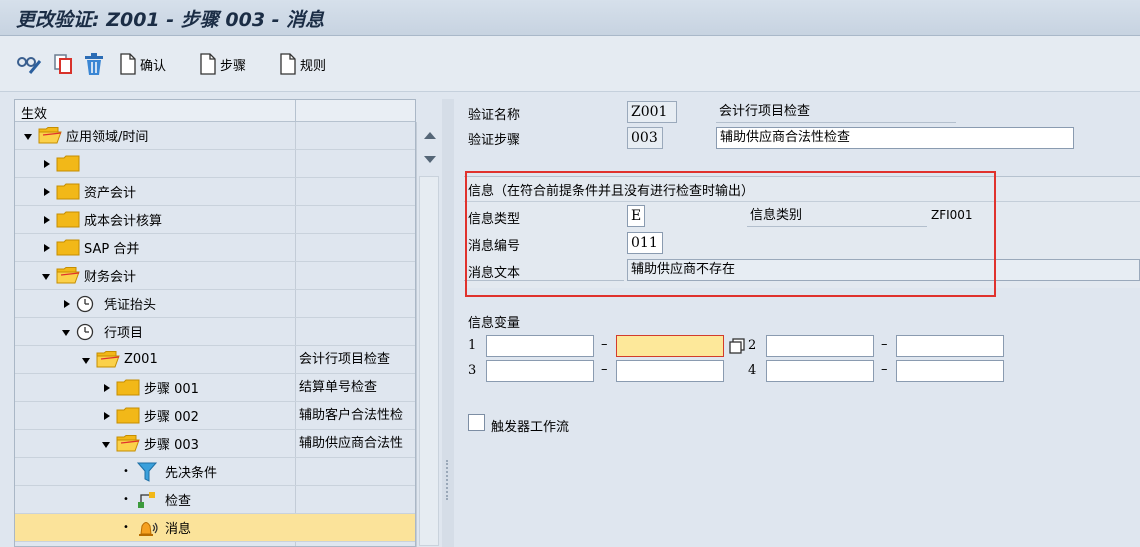 The width and height of the screenshot is (1140, 547). What do you see at coordinates (215, 388) in the screenshot?
I see `tree-row: 步骤 001 结算单号检查` at bounding box center [215, 388].